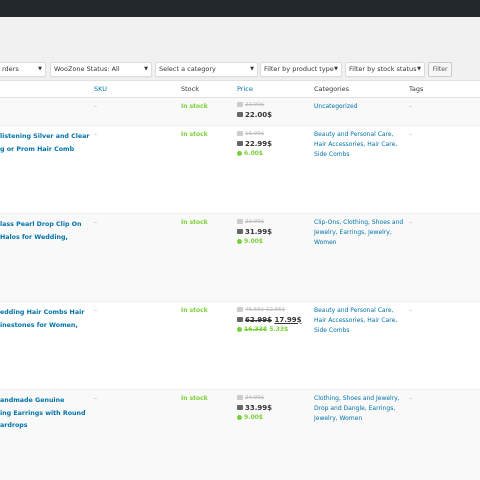 The width and height of the screenshot is (480, 480). I want to click on price-cell: 16.99$ 22.99$ 6.00$, so click(254, 144).